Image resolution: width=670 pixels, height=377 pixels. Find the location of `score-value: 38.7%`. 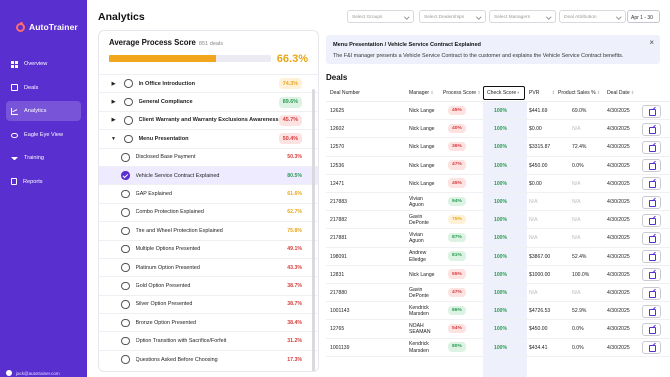

score-value: 38.7% is located at coordinates (294, 304).